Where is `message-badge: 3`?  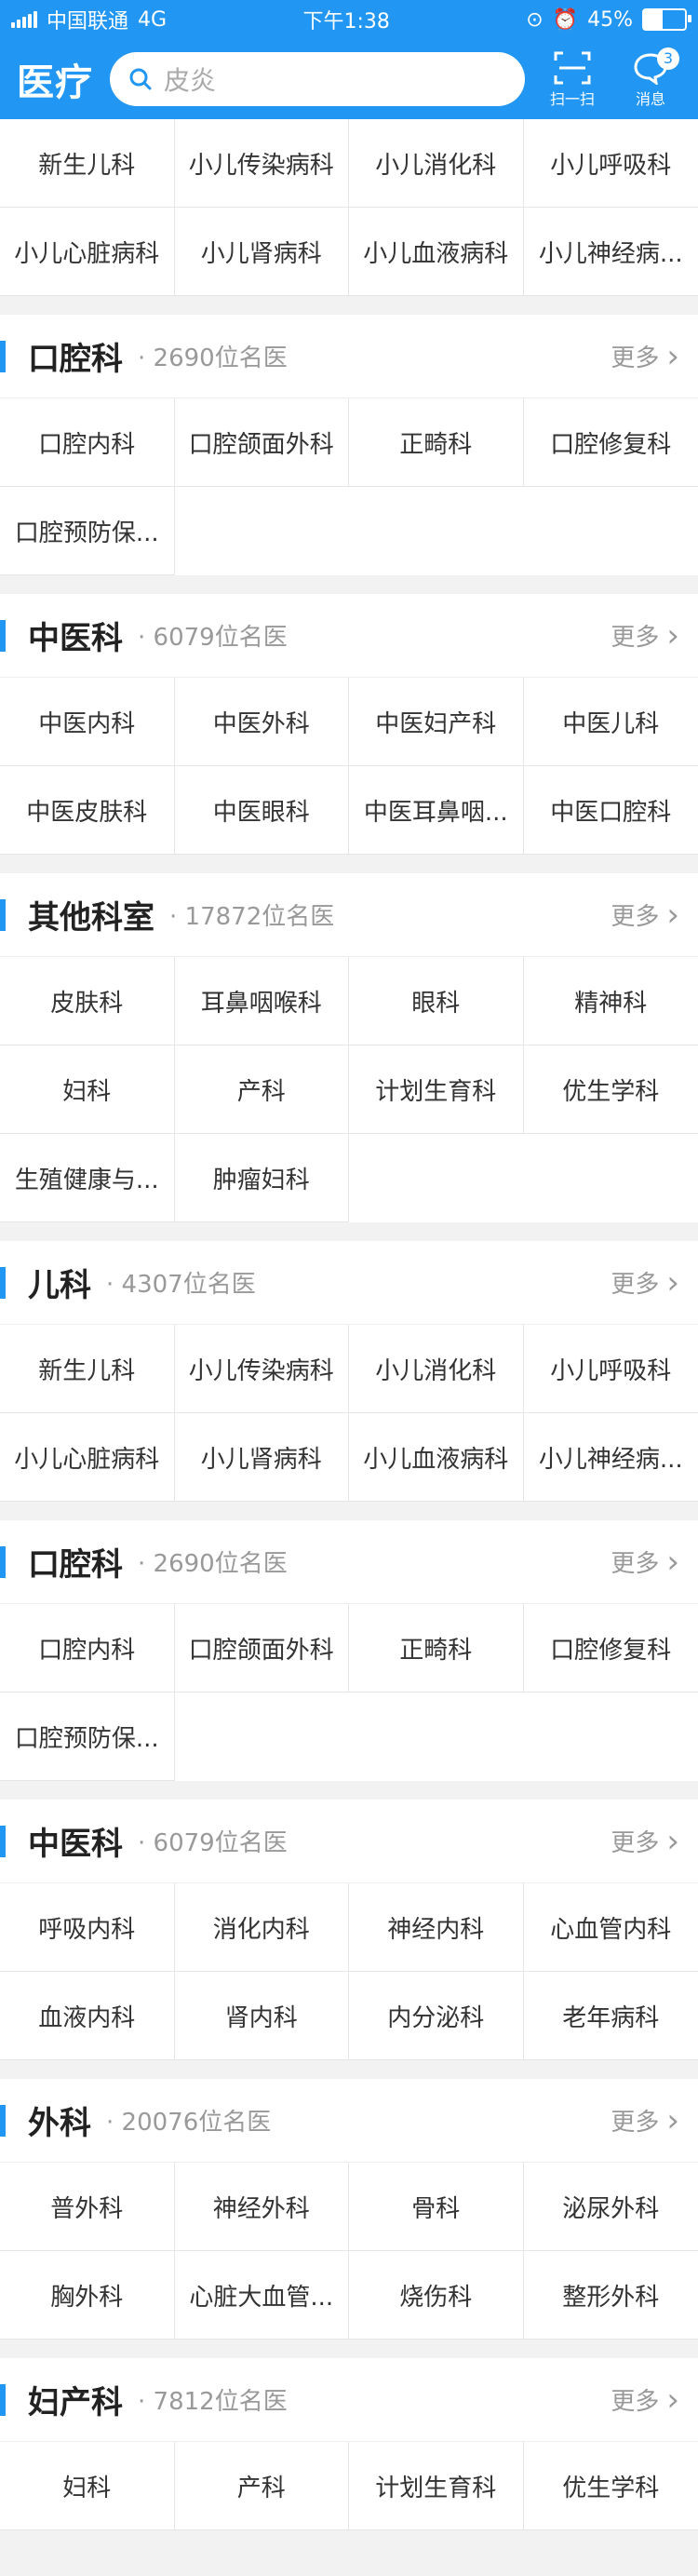 message-badge: 3 is located at coordinates (668, 58).